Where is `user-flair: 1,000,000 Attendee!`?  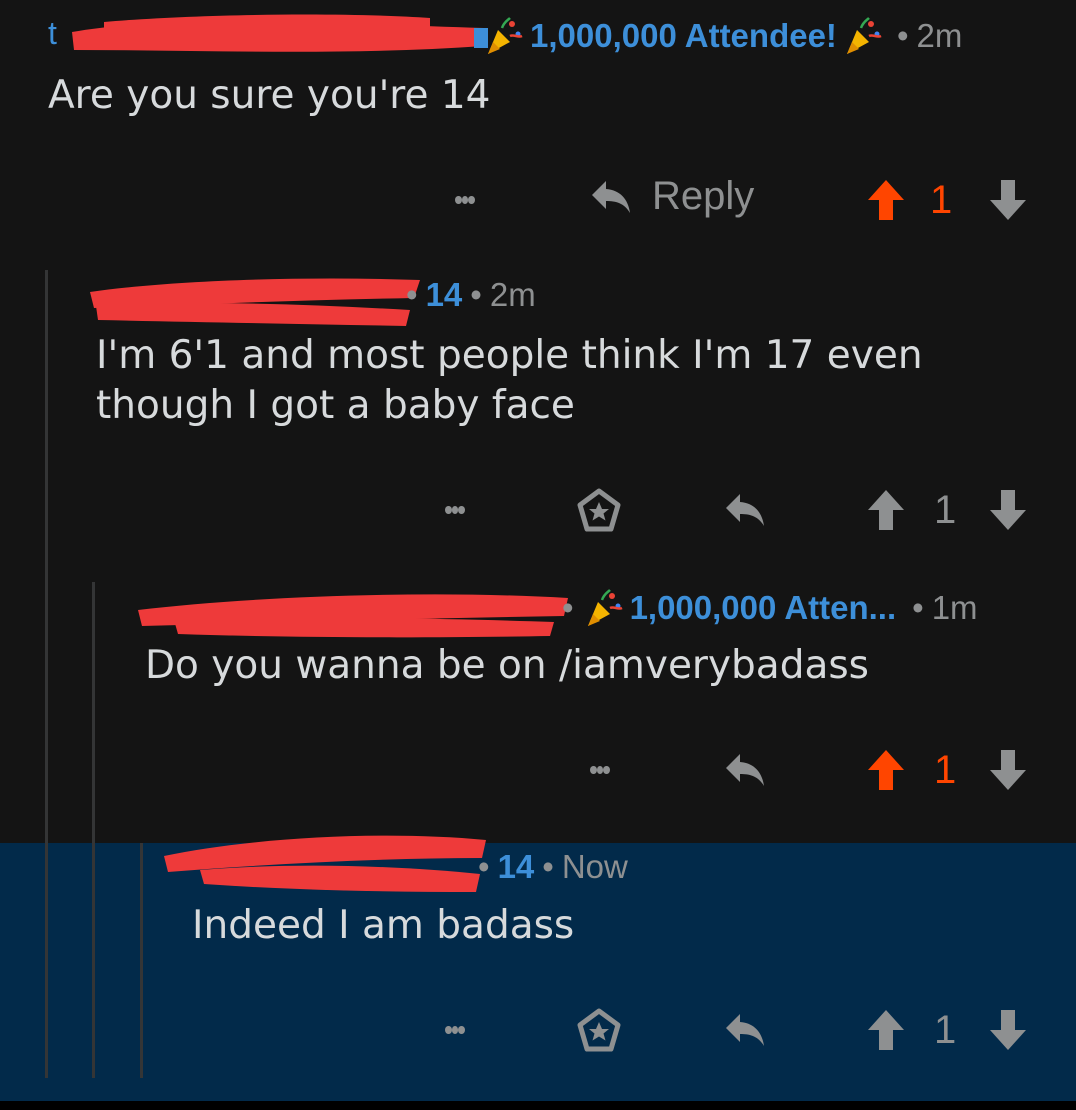
user-flair: 1,000,000 Attendee! is located at coordinates (683, 36).